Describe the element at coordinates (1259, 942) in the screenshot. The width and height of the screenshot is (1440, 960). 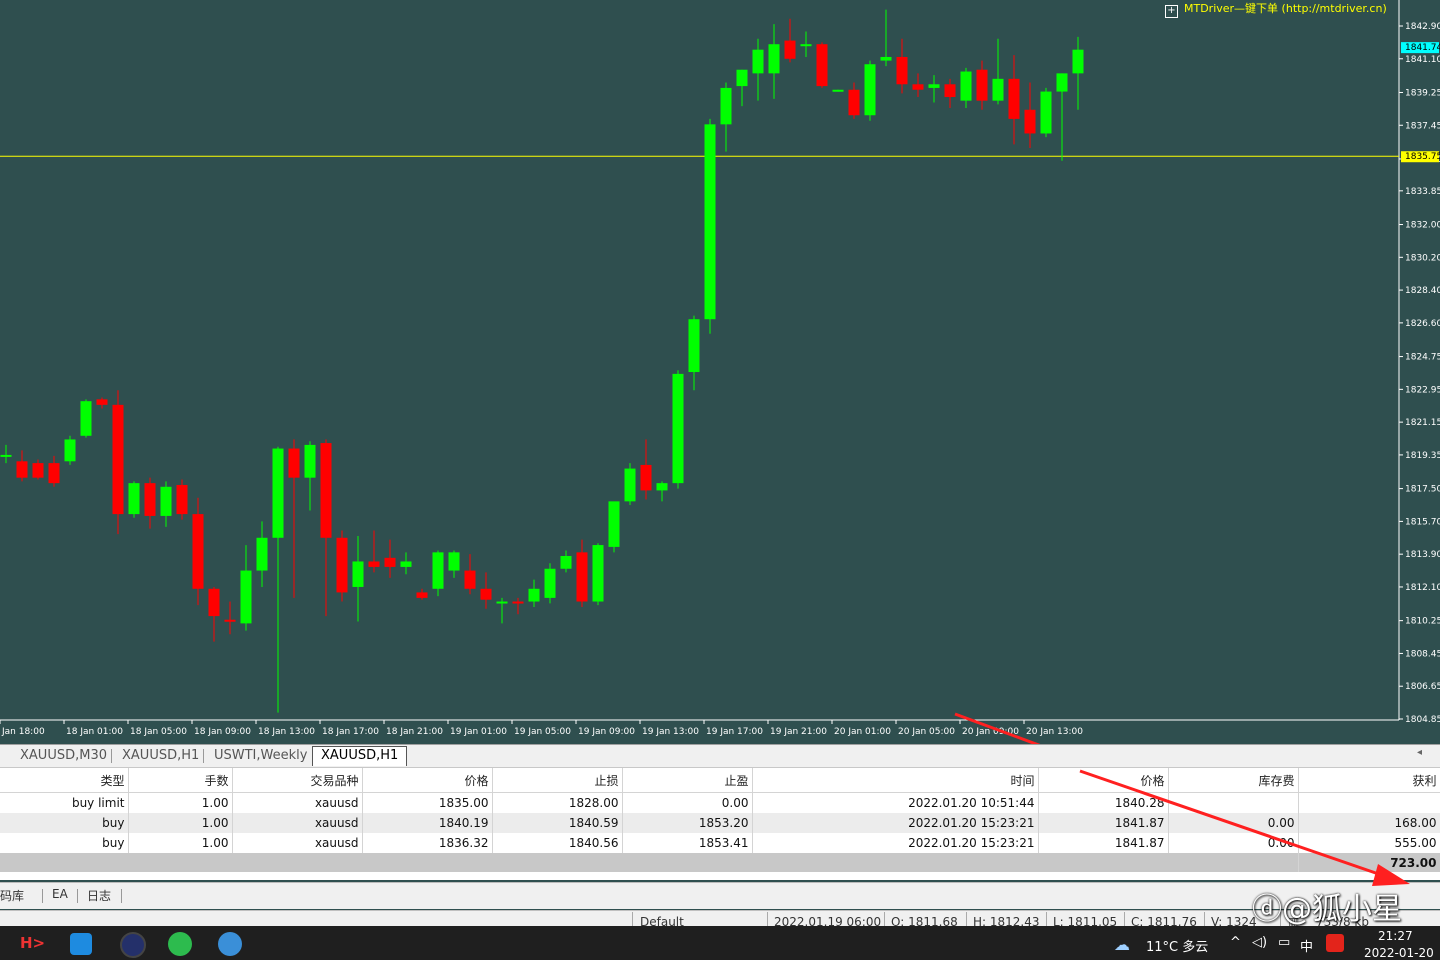
I see `volume-icon: ◁)` at that location.